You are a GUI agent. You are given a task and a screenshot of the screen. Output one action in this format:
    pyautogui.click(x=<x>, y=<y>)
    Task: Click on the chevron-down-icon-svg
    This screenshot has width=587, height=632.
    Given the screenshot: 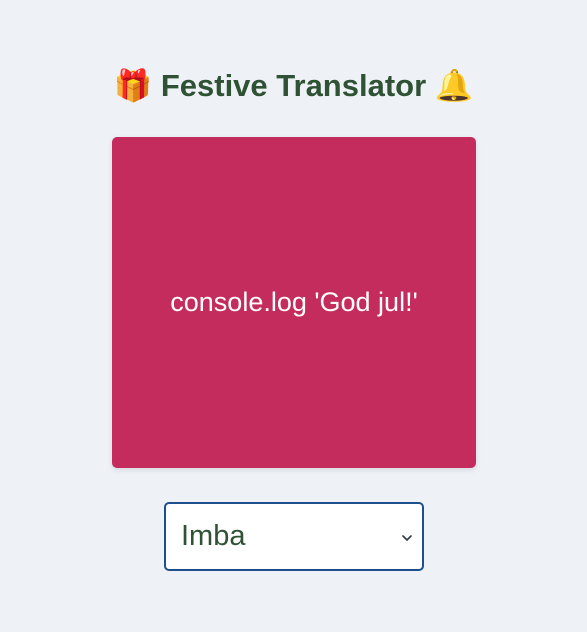 What is the action you would take?
    pyautogui.click(x=407, y=537)
    